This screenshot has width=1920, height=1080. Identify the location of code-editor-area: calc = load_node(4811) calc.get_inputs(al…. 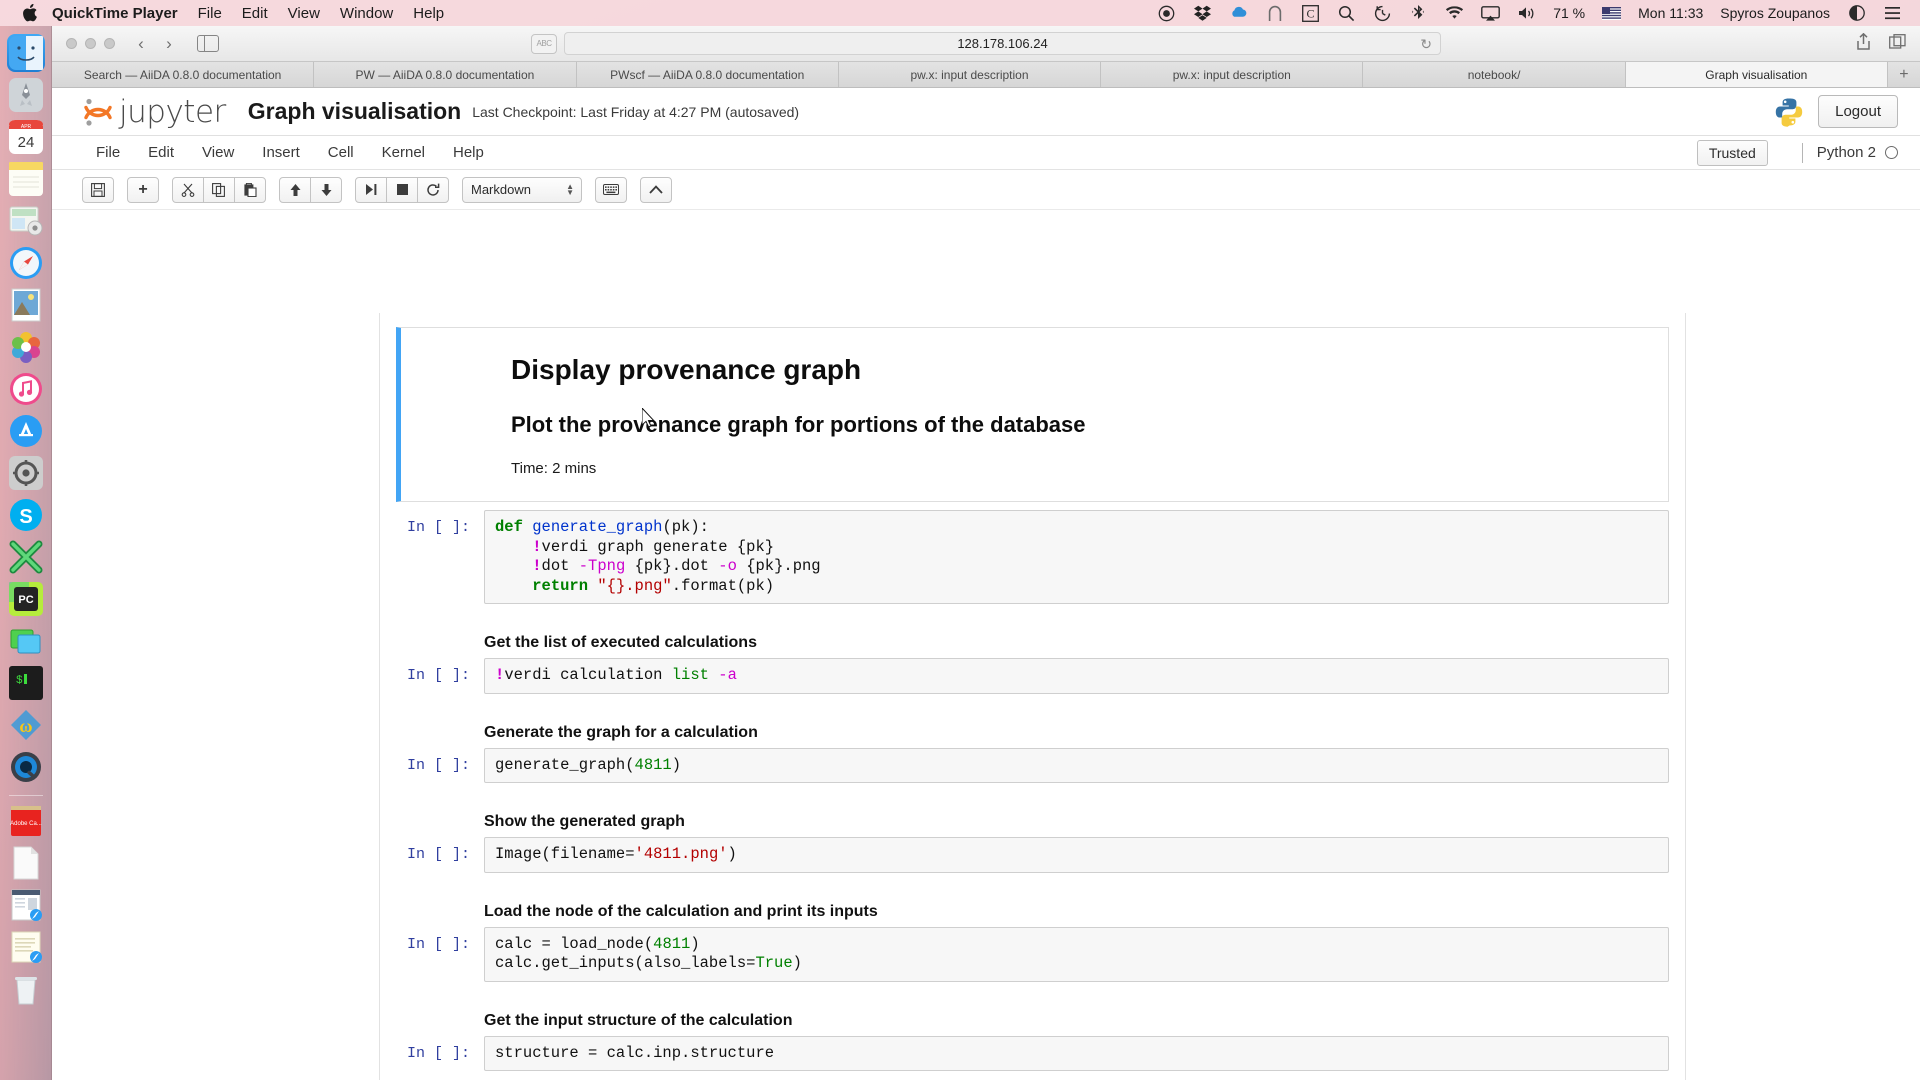
(1076, 954).